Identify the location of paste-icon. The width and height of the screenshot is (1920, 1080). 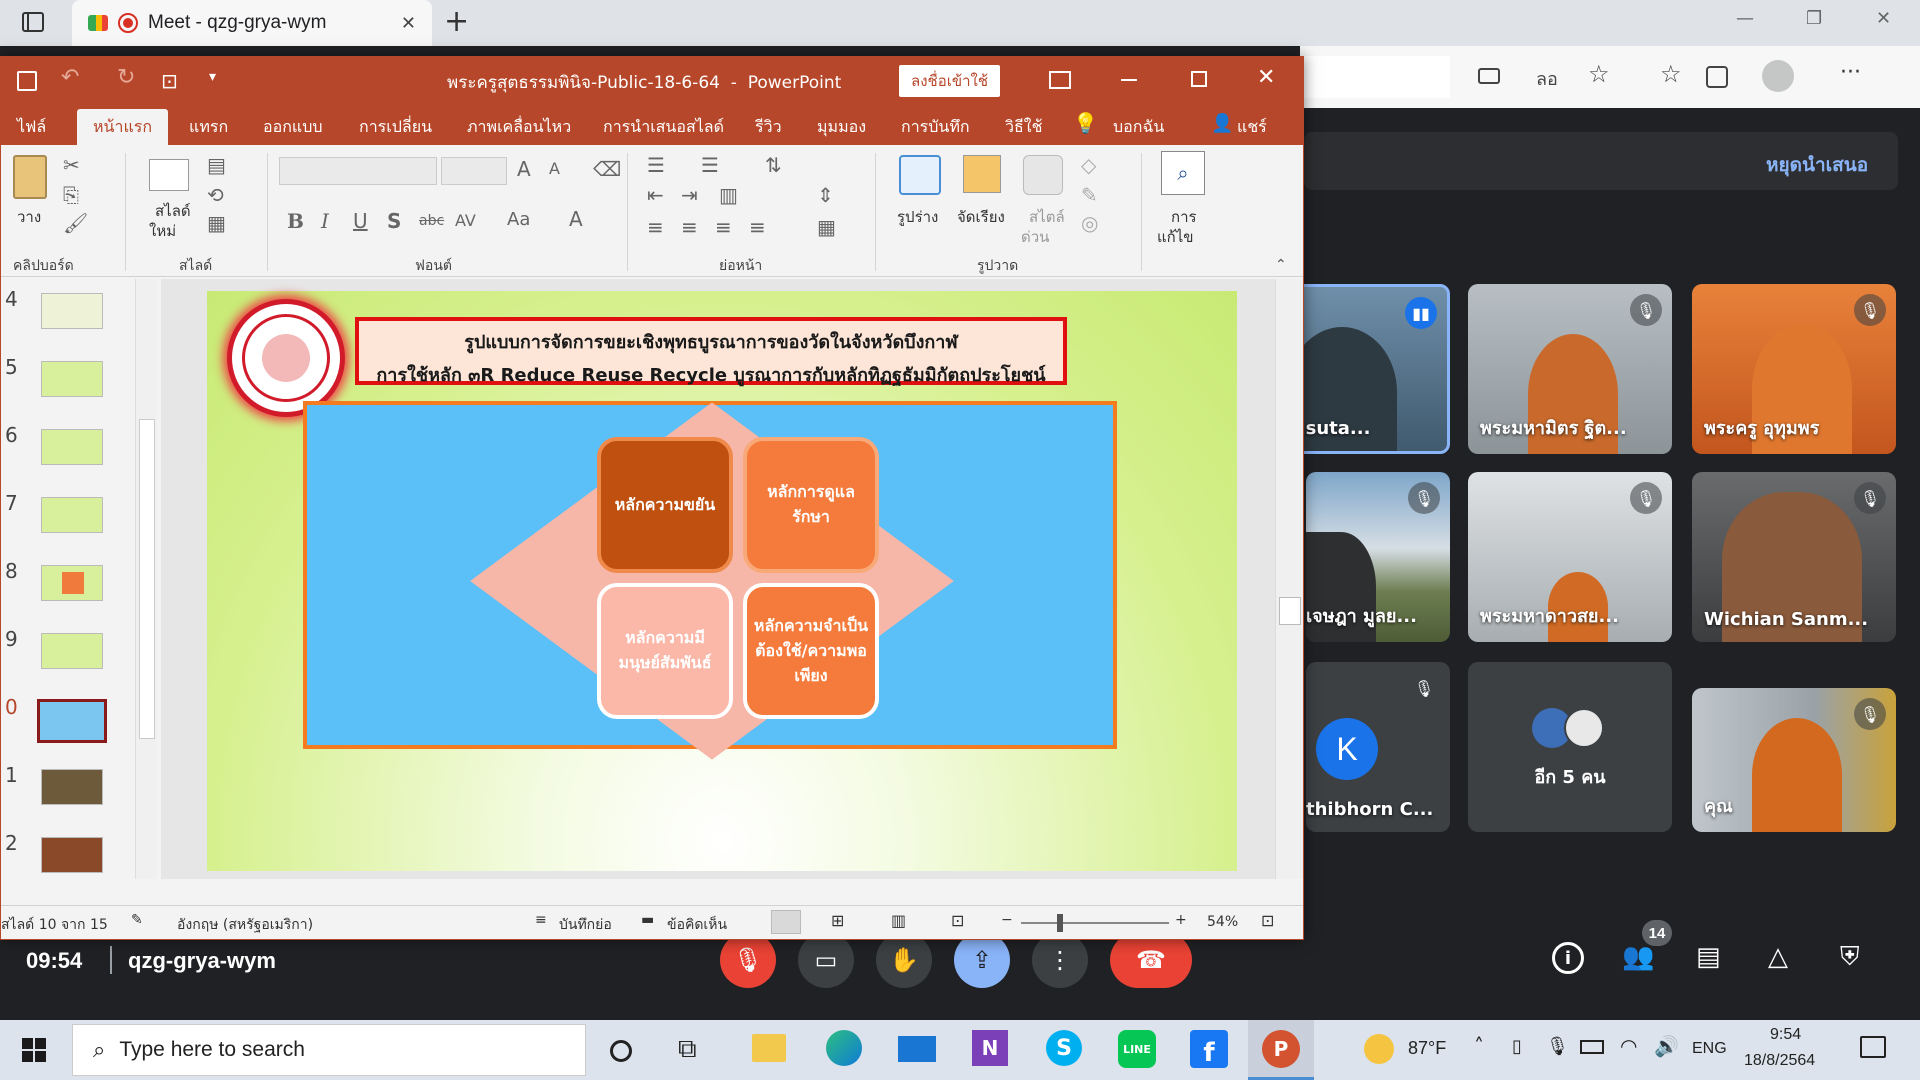
(30, 177).